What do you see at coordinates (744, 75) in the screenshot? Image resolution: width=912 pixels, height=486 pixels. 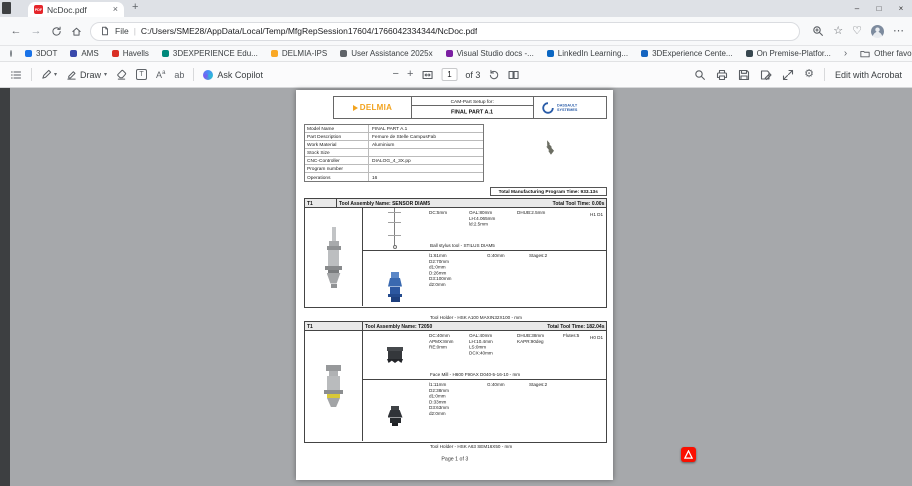 I see `save-icon` at bounding box center [744, 75].